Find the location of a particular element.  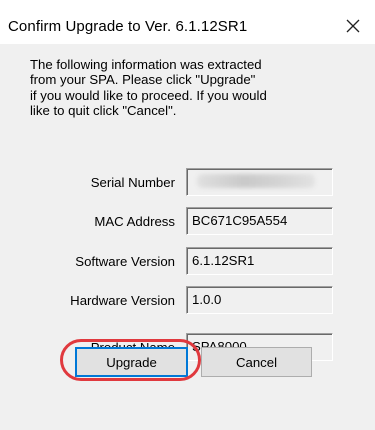

mac-address-value: BC671C95A554 is located at coordinates (240, 220).